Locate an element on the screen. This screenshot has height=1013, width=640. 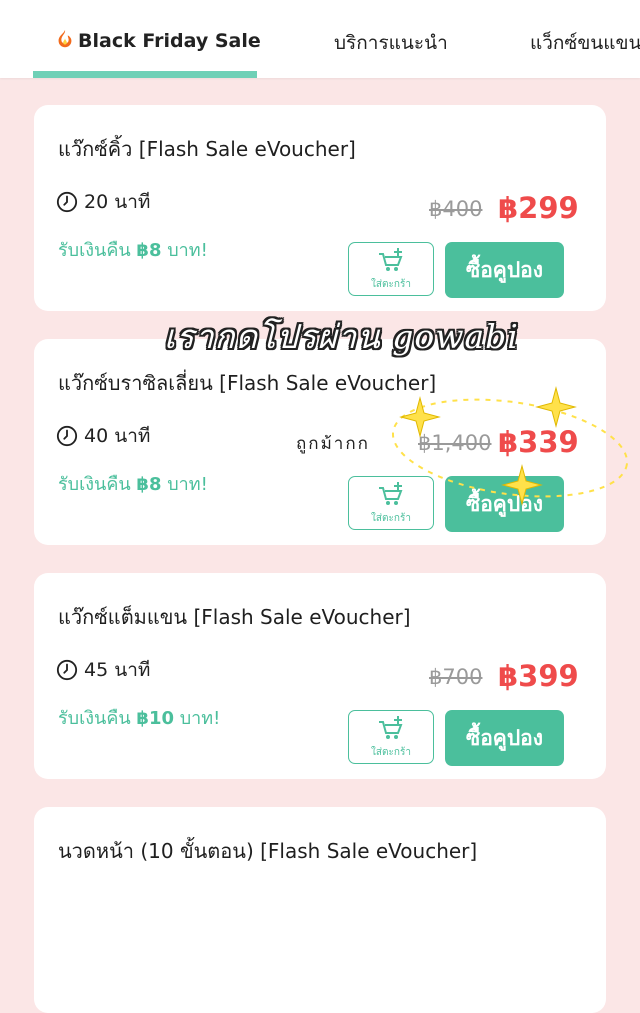
sale-price: ฿339 is located at coordinates (538, 442).